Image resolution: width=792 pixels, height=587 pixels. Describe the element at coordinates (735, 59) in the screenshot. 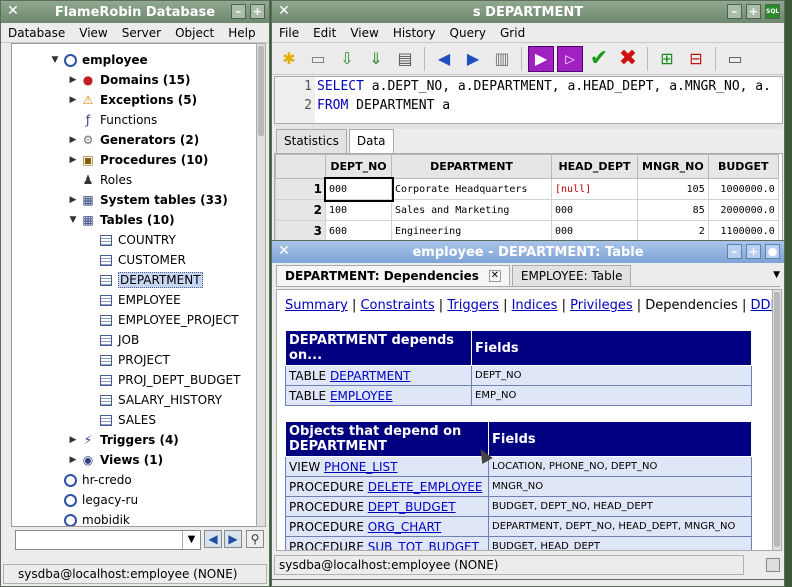

I see `split-view-icon: ▭` at that location.